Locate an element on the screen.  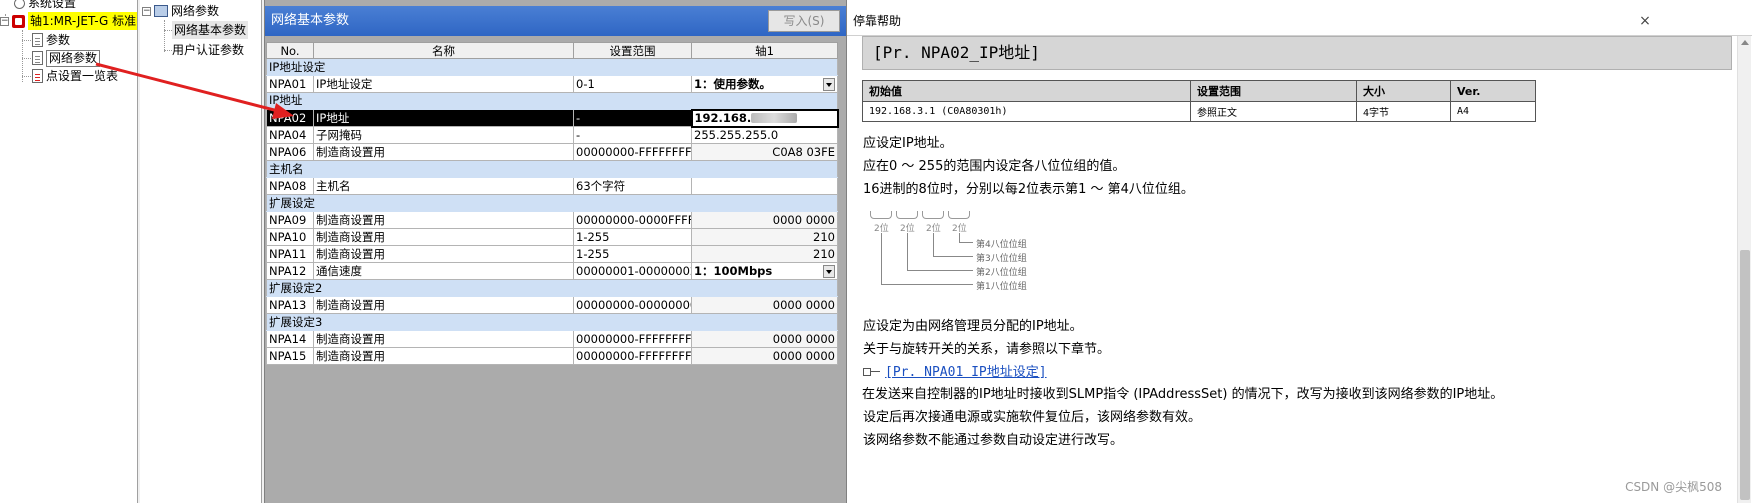
write-button: 写入(S) is located at coordinates (804, 21).